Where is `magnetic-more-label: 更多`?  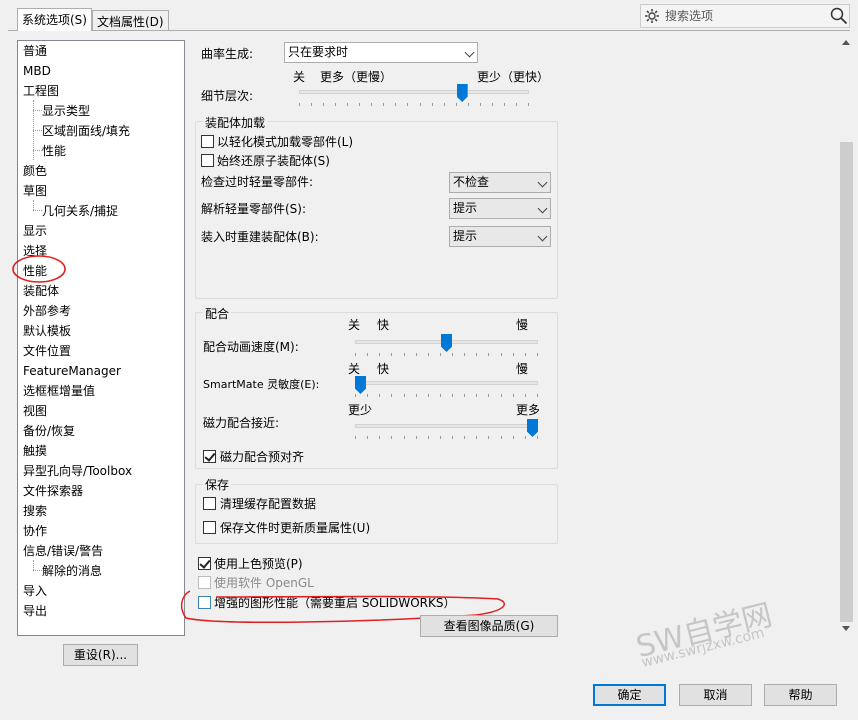 magnetic-more-label: 更多 is located at coordinates (528, 410).